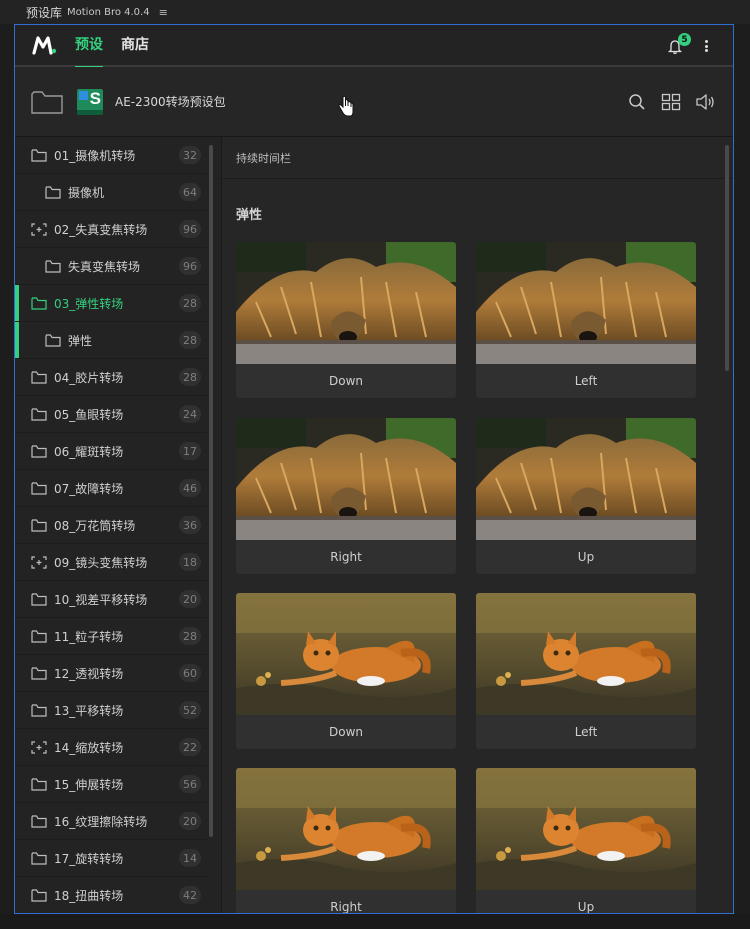  Describe the element at coordinates (170, 102) in the screenshot. I see `pack-name: AE-2300转场预设包` at that location.